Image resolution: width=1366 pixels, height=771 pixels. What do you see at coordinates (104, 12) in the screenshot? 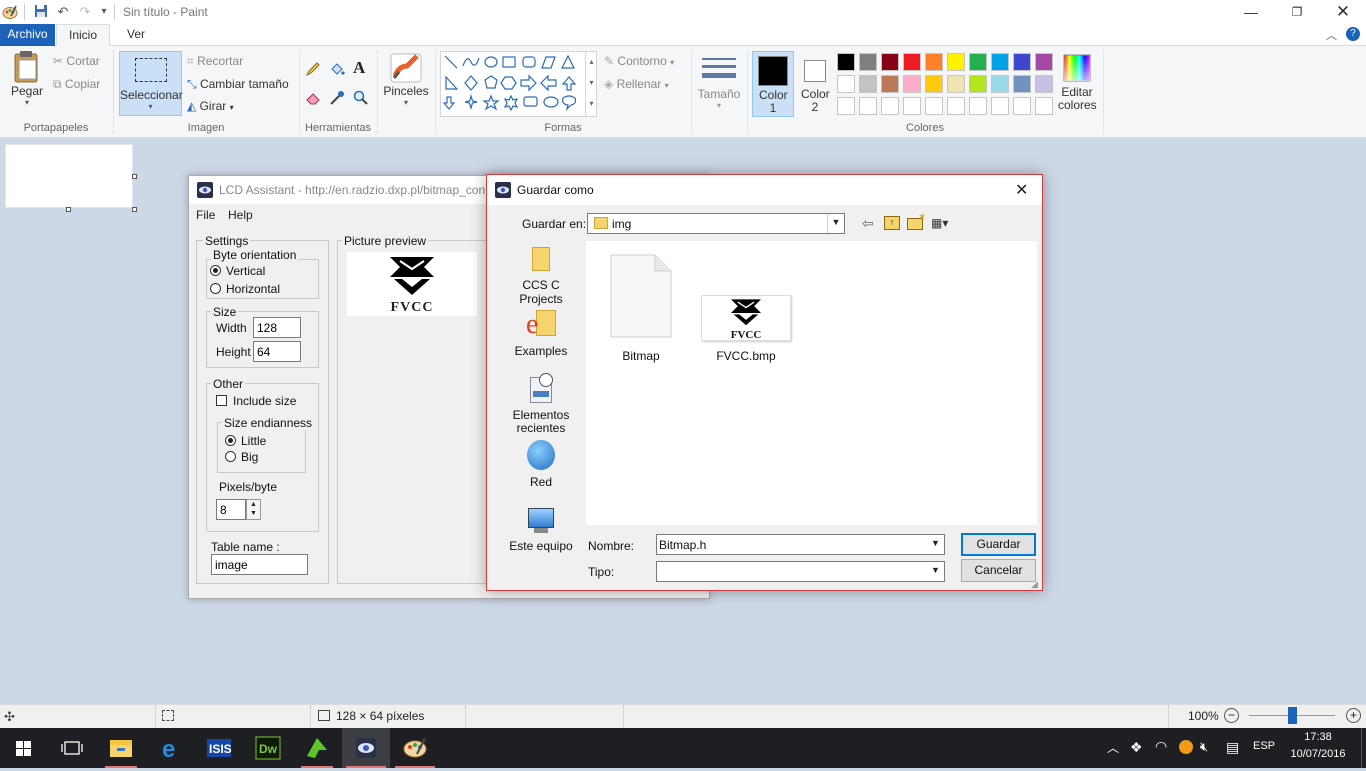
I see `customize-qa-icon: ▾` at bounding box center [104, 12].